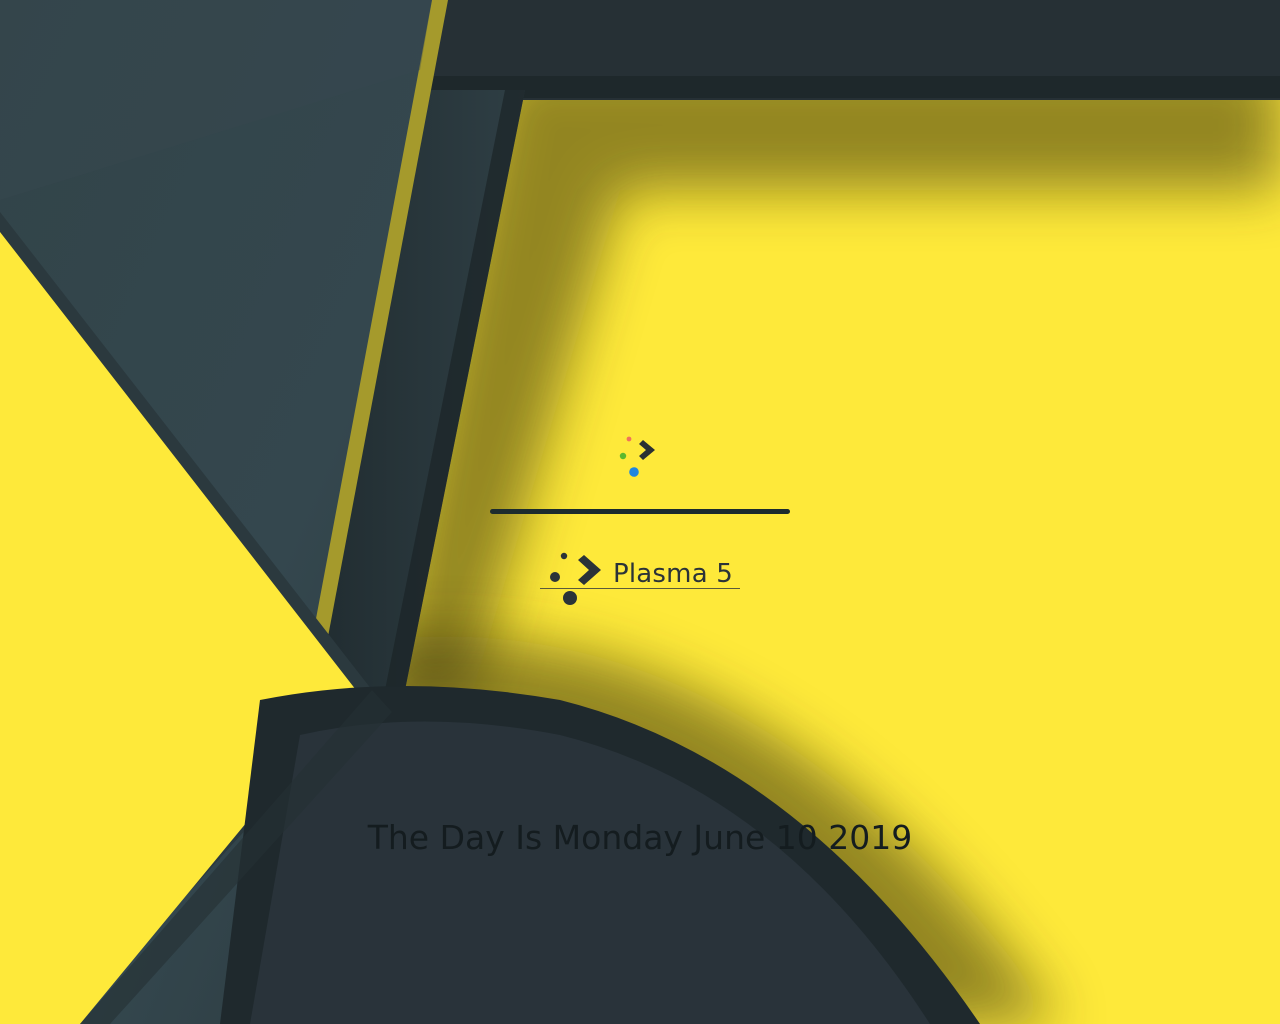 The image size is (1280, 1024). Describe the element at coordinates (640, 837) in the screenshot. I see `date-line: The Day Is Monday June 10 2019` at that location.